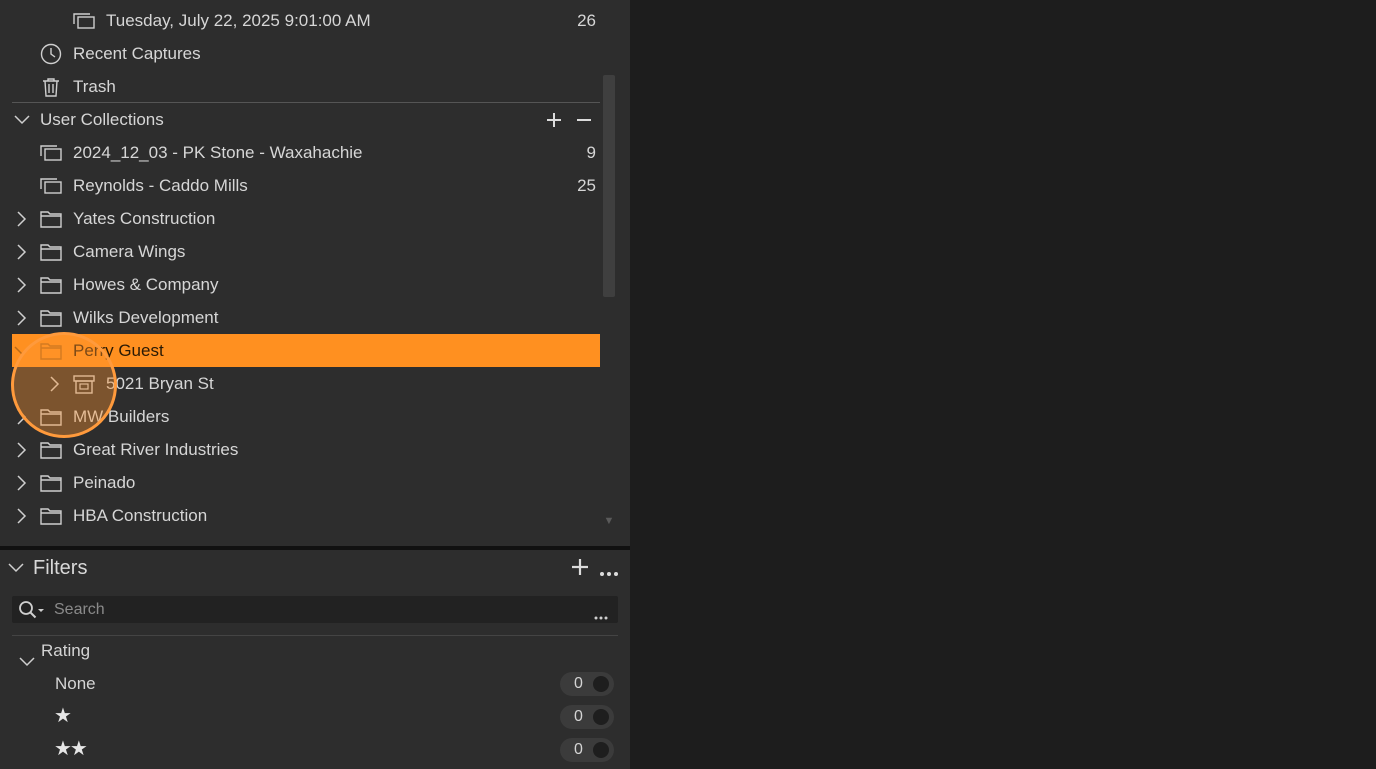  Describe the element at coordinates (63, 716) in the screenshot. I see `star-rating-label: ★` at that location.